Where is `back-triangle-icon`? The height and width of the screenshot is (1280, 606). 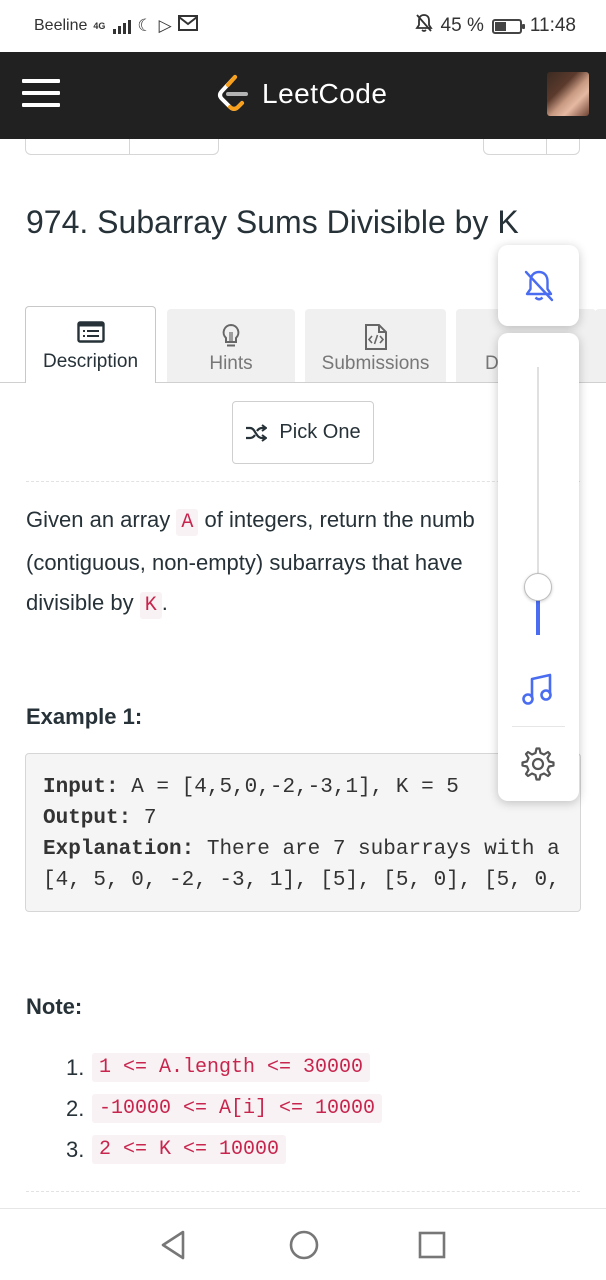 back-triangle-icon is located at coordinates (173, 1247).